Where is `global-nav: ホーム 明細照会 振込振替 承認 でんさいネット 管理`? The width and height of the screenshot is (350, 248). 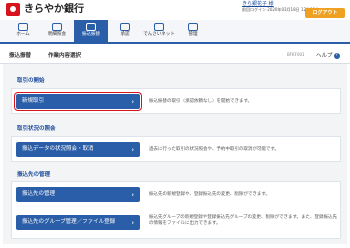 global-nav: ホーム 明細照会 振込振替 承認 でんさいネット 管理 is located at coordinates (175, 32).